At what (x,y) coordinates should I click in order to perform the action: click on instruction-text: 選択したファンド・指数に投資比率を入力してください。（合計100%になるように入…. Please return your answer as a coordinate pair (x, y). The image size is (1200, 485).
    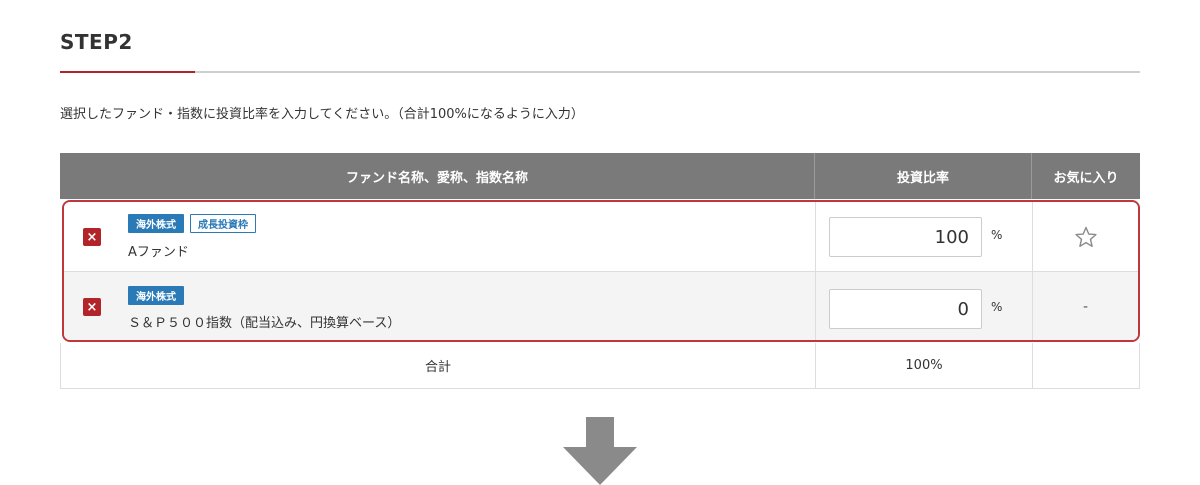
    Looking at the image, I should click on (322, 114).